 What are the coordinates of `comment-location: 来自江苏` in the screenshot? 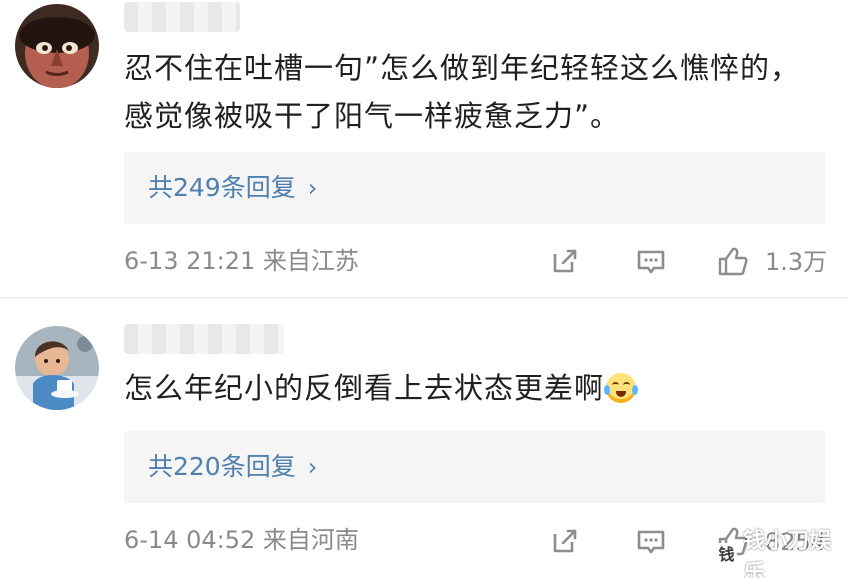 It's located at (310, 261).